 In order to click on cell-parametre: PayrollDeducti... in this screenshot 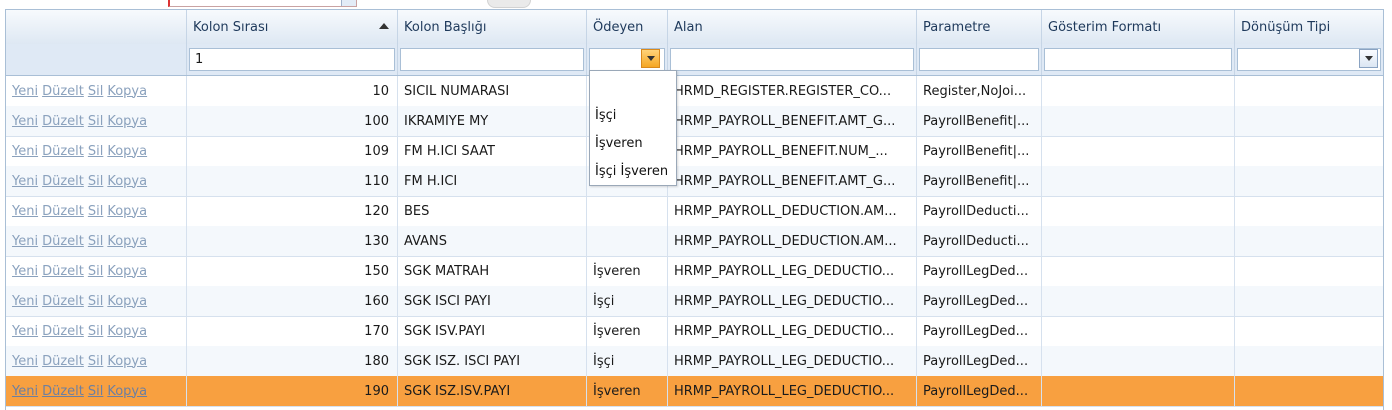, I will do `click(979, 241)`.